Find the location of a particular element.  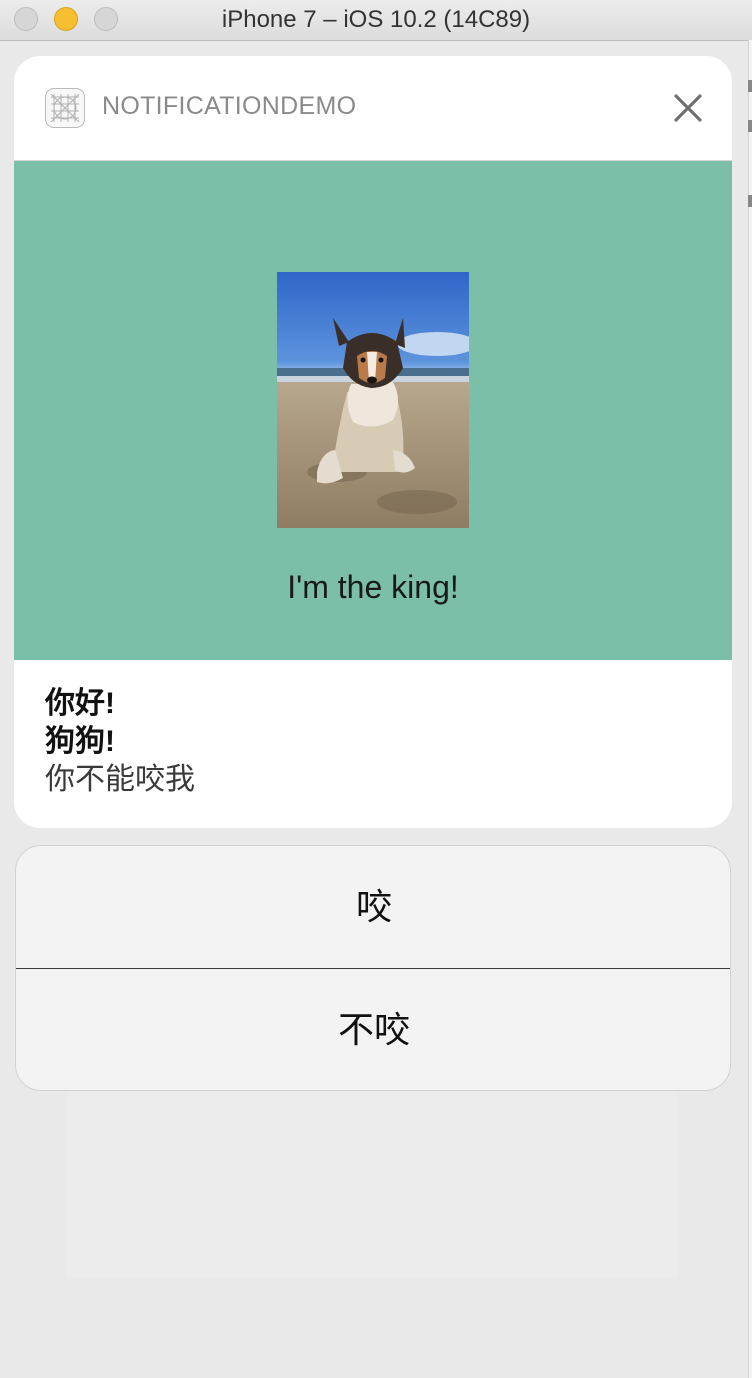

action-bite-button: 咬 is located at coordinates (373, 907).